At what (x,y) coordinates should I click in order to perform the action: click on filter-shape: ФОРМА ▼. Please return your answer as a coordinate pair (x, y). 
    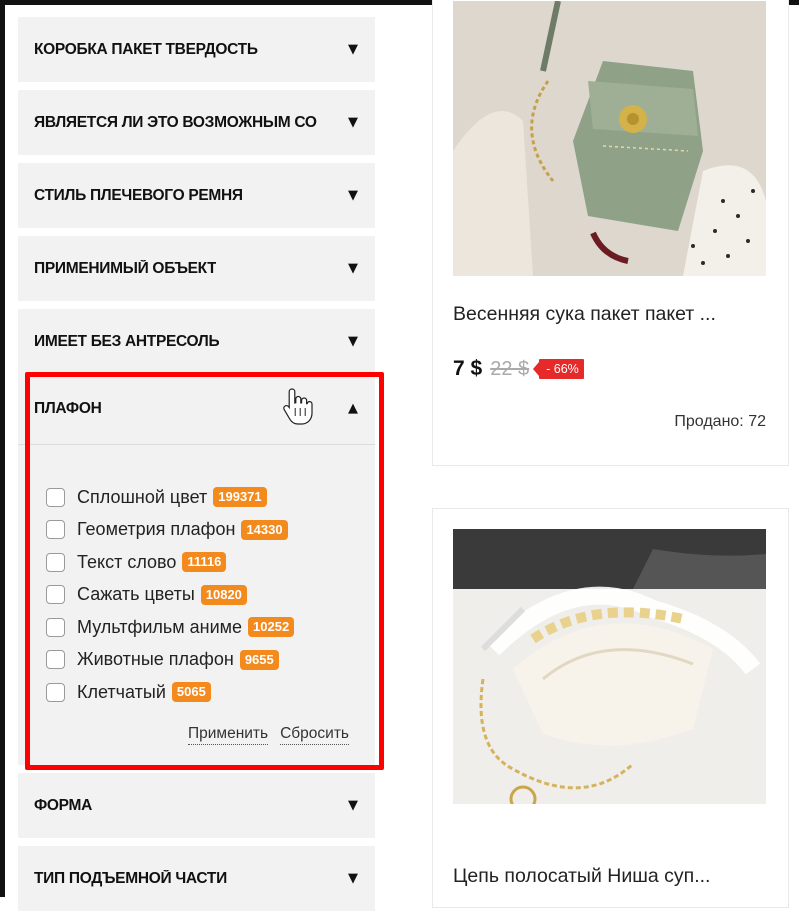
    Looking at the image, I should click on (196, 805).